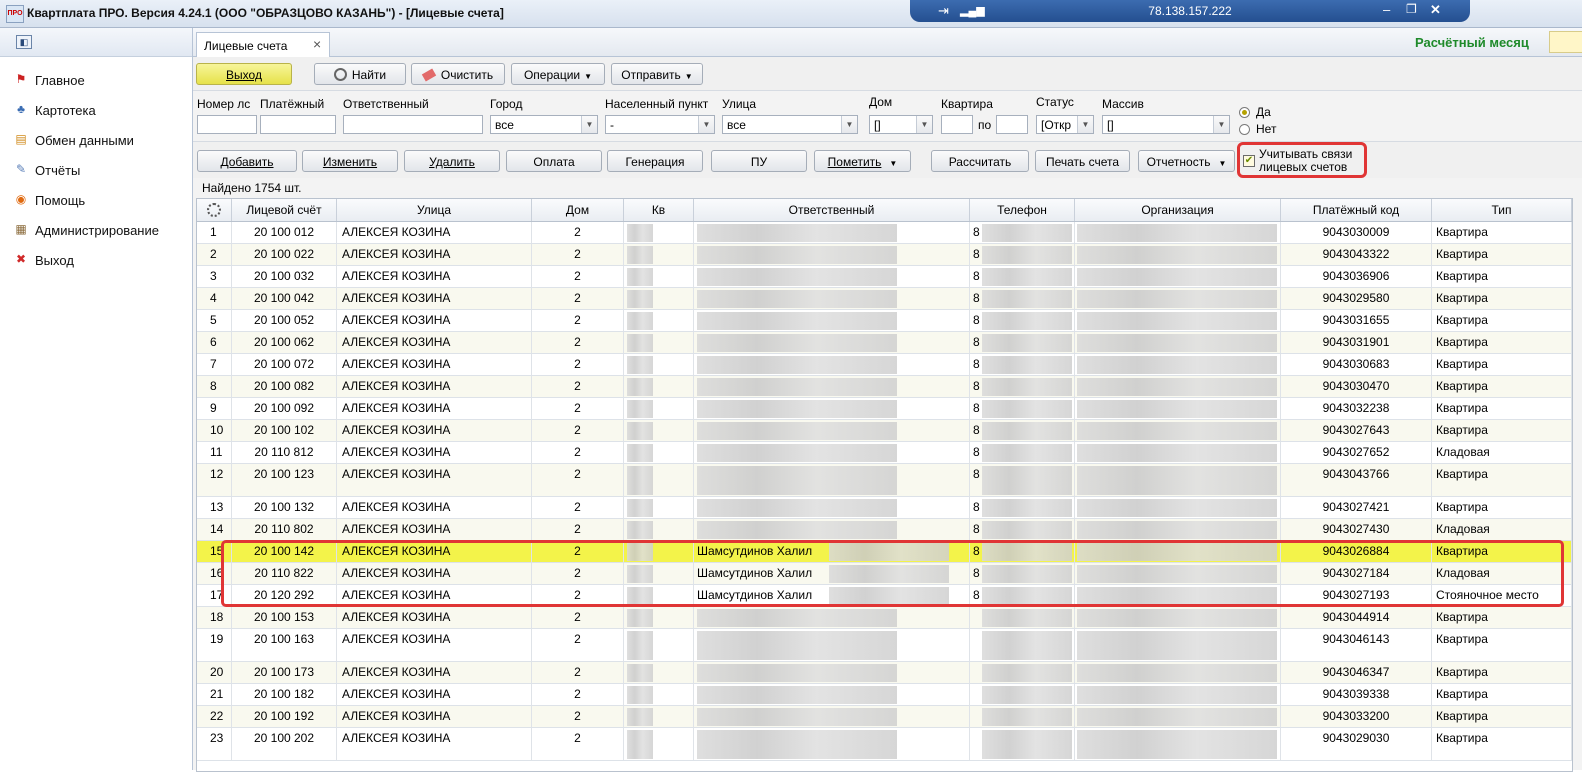 This screenshot has width=1582, height=772. Describe the element at coordinates (1249, 161) in the screenshot. I see `link-accounts-checkbox: ✔` at that location.